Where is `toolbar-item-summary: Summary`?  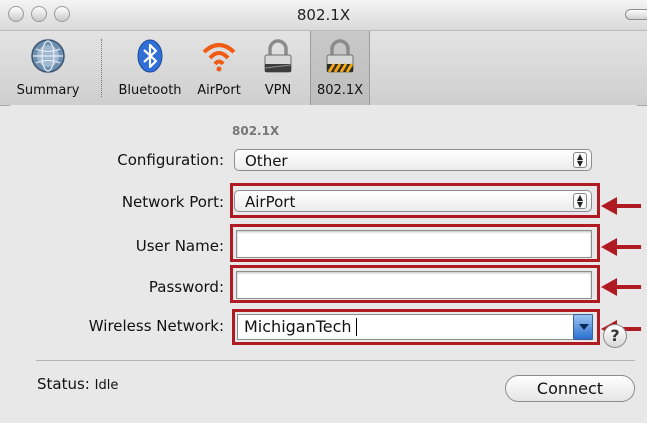 toolbar-item-summary: Summary is located at coordinates (48, 68).